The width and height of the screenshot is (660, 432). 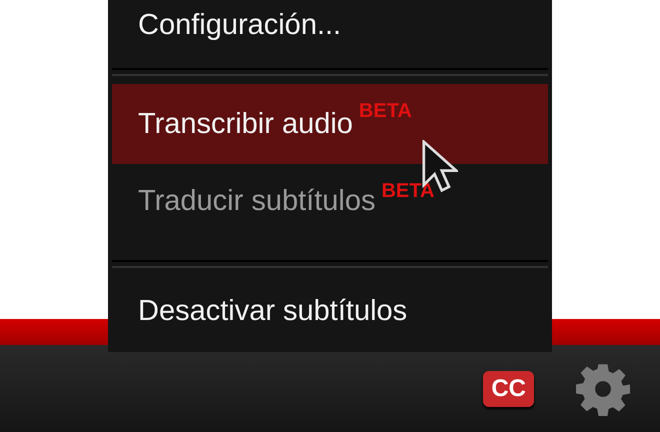 I want to click on settings-icon, so click(x=603, y=389).